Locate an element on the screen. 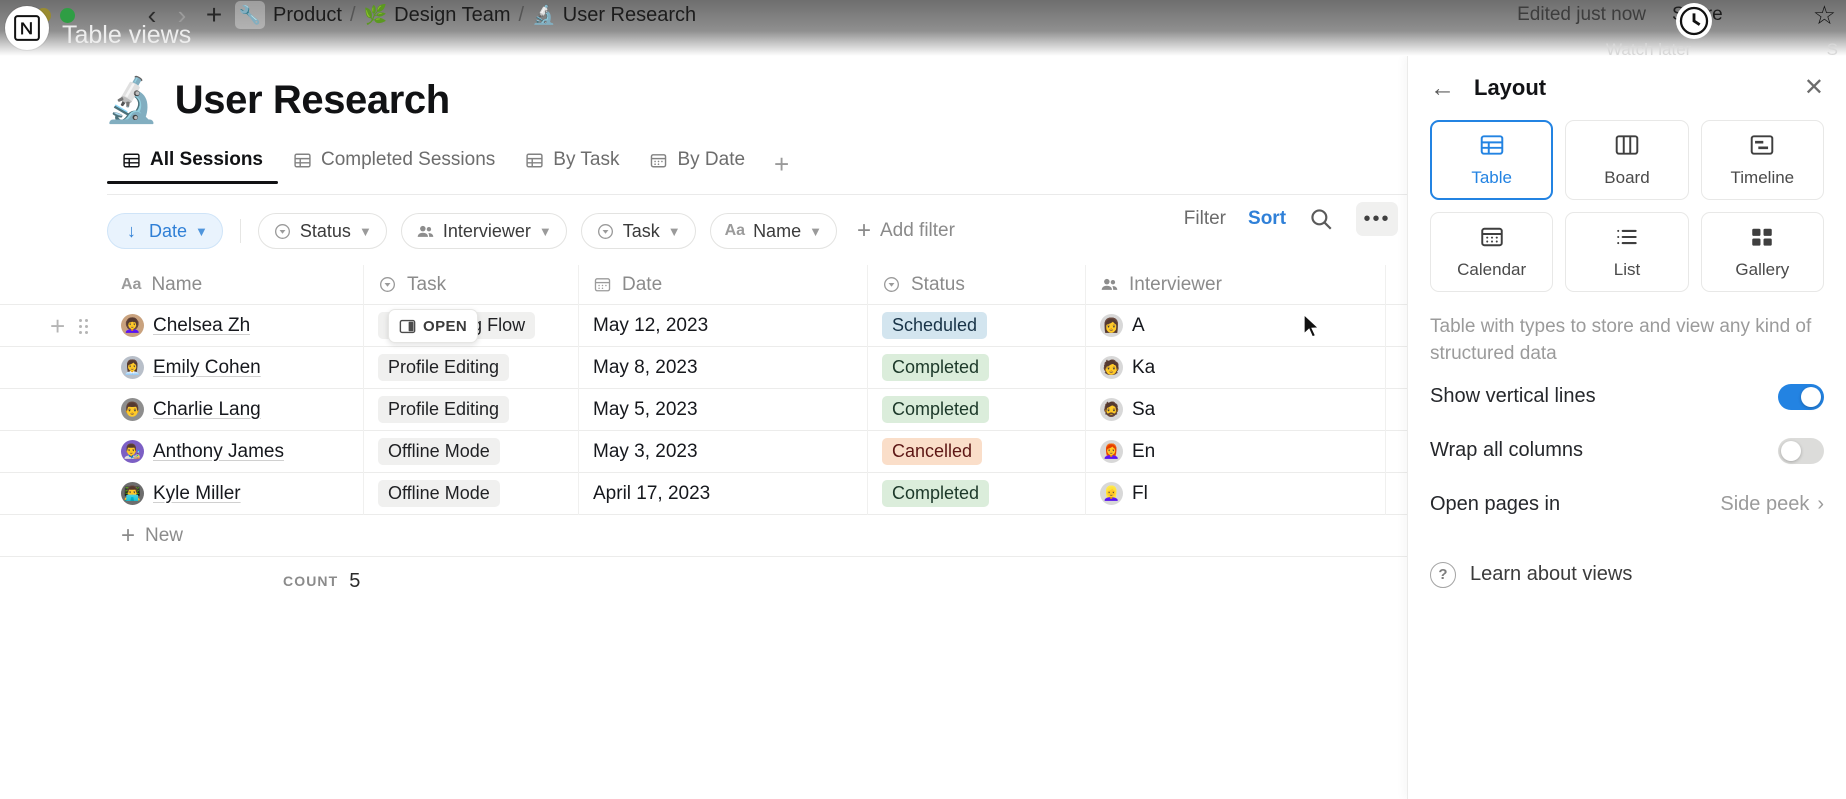 This screenshot has height=799, width=1846. tab-completed-sessions: Completed Sessions is located at coordinates (394, 166).